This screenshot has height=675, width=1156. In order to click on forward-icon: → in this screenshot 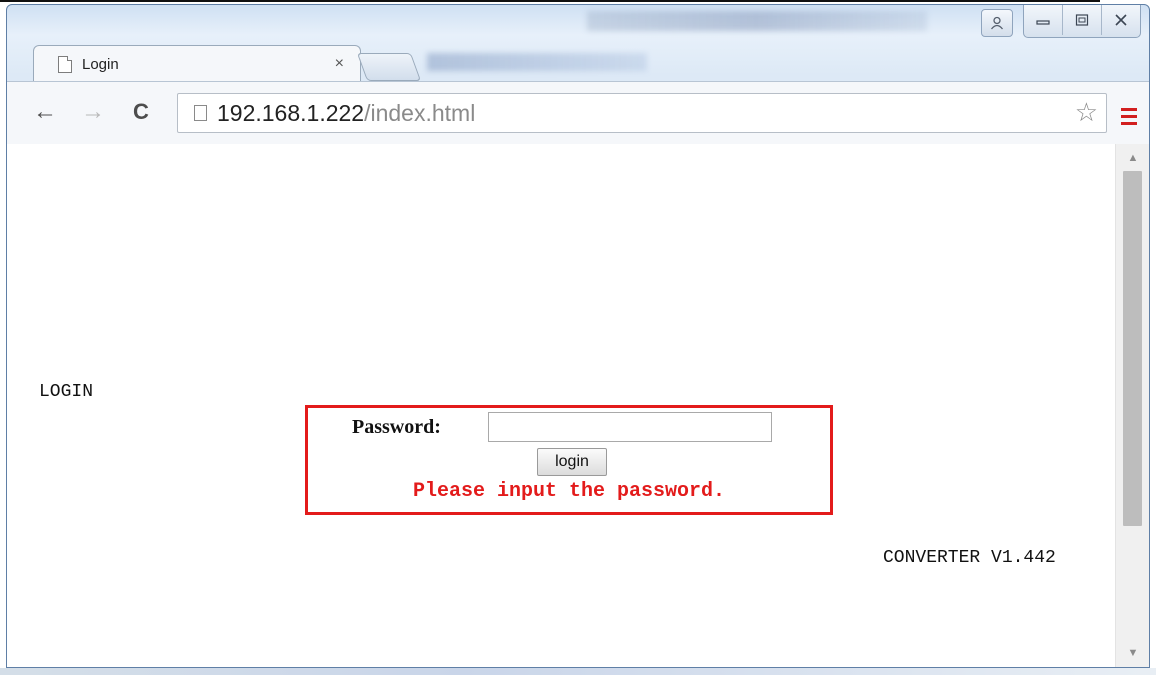, I will do `click(93, 112)`.